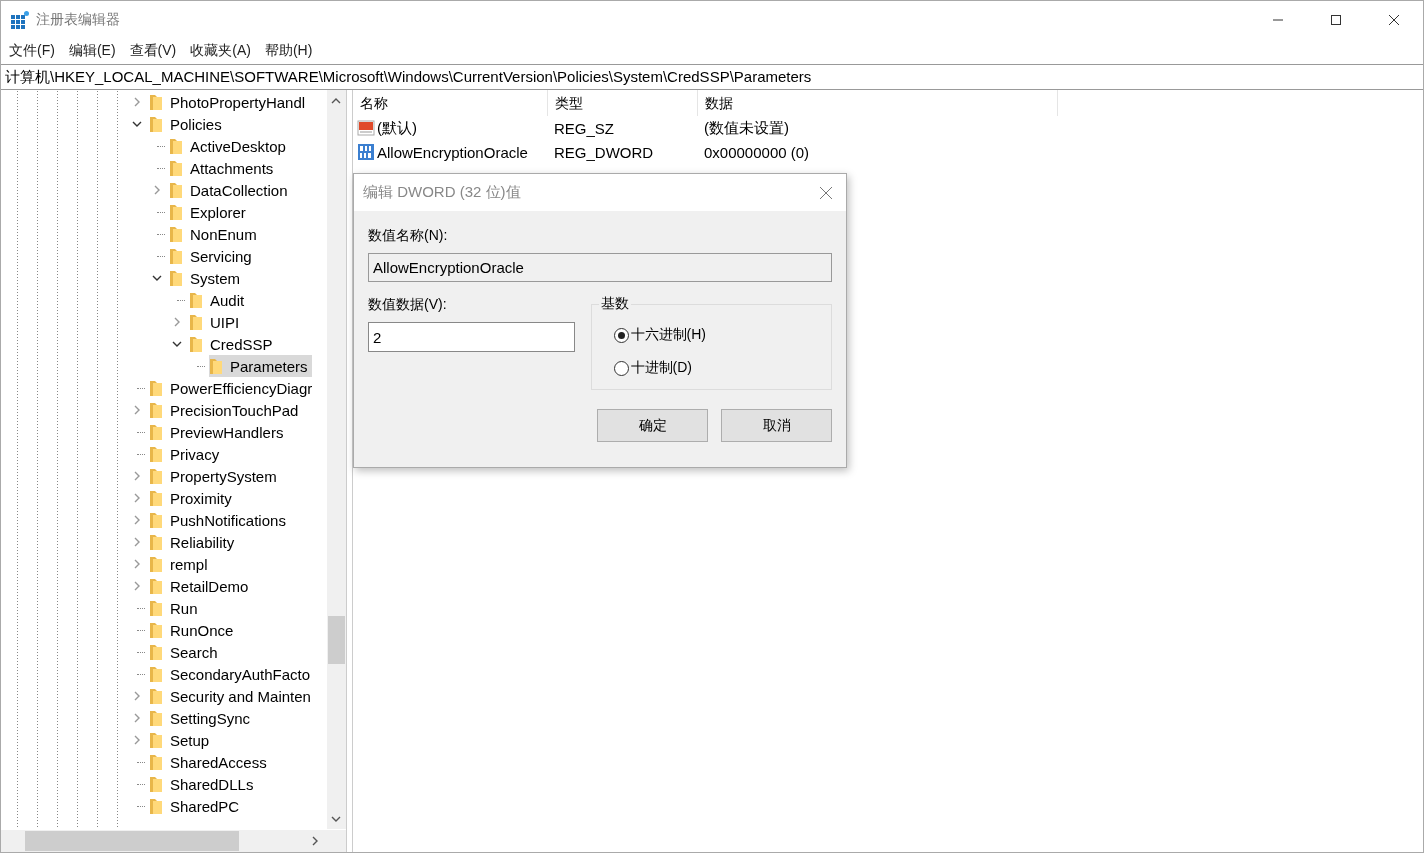  What do you see at coordinates (218, 432) in the screenshot?
I see `tree-item: PreviewHandlers` at bounding box center [218, 432].